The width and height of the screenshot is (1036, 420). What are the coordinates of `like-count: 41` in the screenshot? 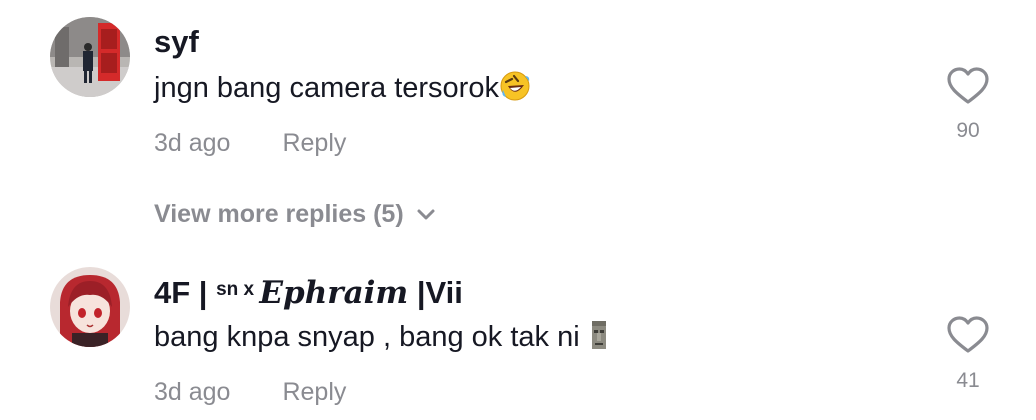 It's located at (968, 380).